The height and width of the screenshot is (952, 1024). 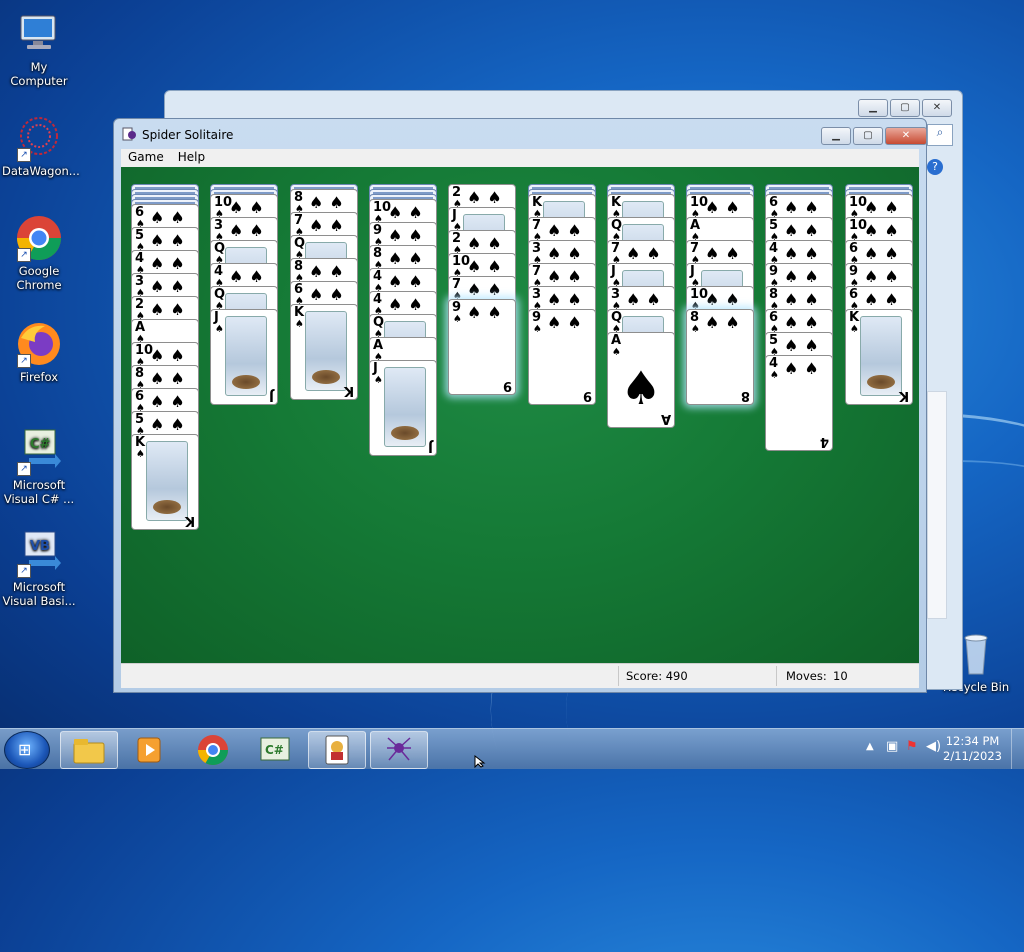 What do you see at coordinates (912, 746) in the screenshot?
I see `action-center-flag-icon: ⚑` at bounding box center [912, 746].